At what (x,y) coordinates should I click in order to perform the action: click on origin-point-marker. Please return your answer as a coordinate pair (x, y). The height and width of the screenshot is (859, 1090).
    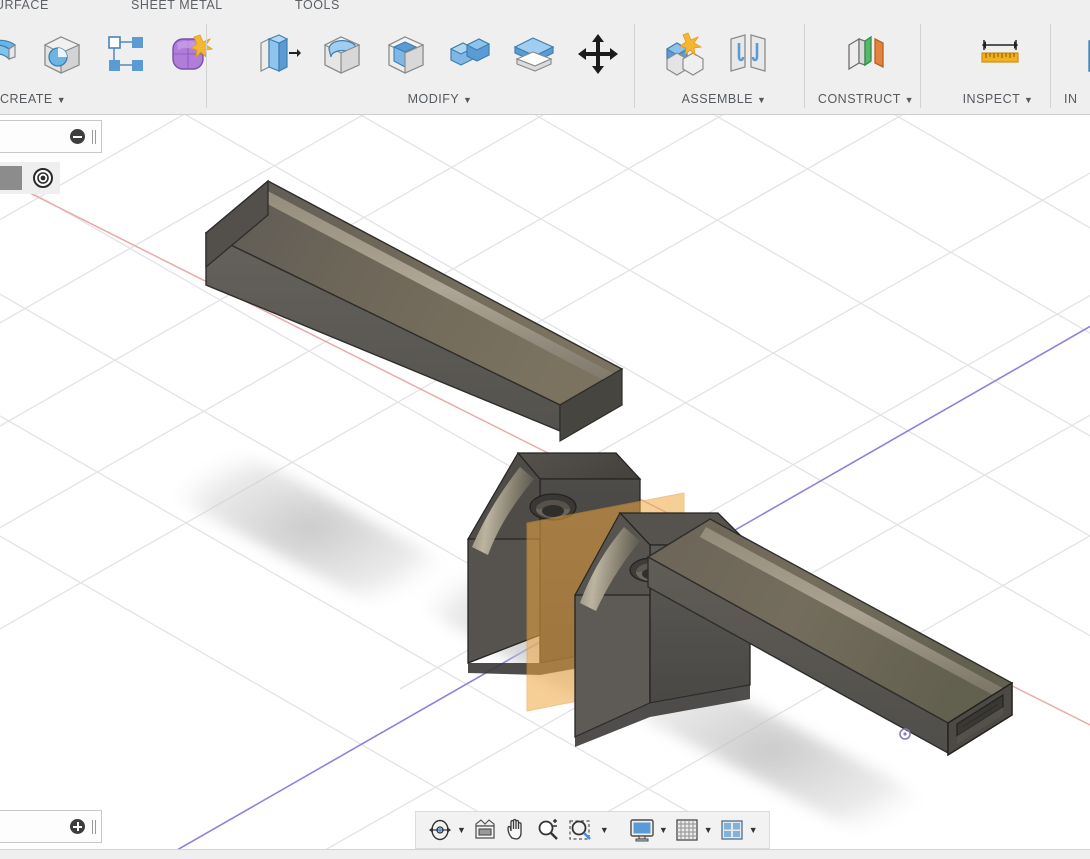
    Looking at the image, I should click on (905, 734).